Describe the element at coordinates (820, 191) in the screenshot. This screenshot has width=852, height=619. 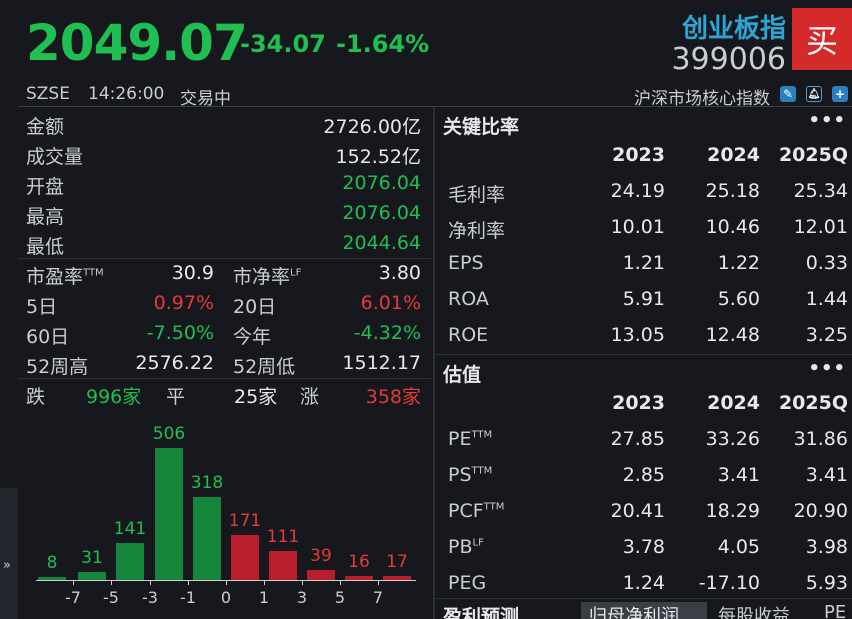
I see `ratios-cell: 25.34` at that location.